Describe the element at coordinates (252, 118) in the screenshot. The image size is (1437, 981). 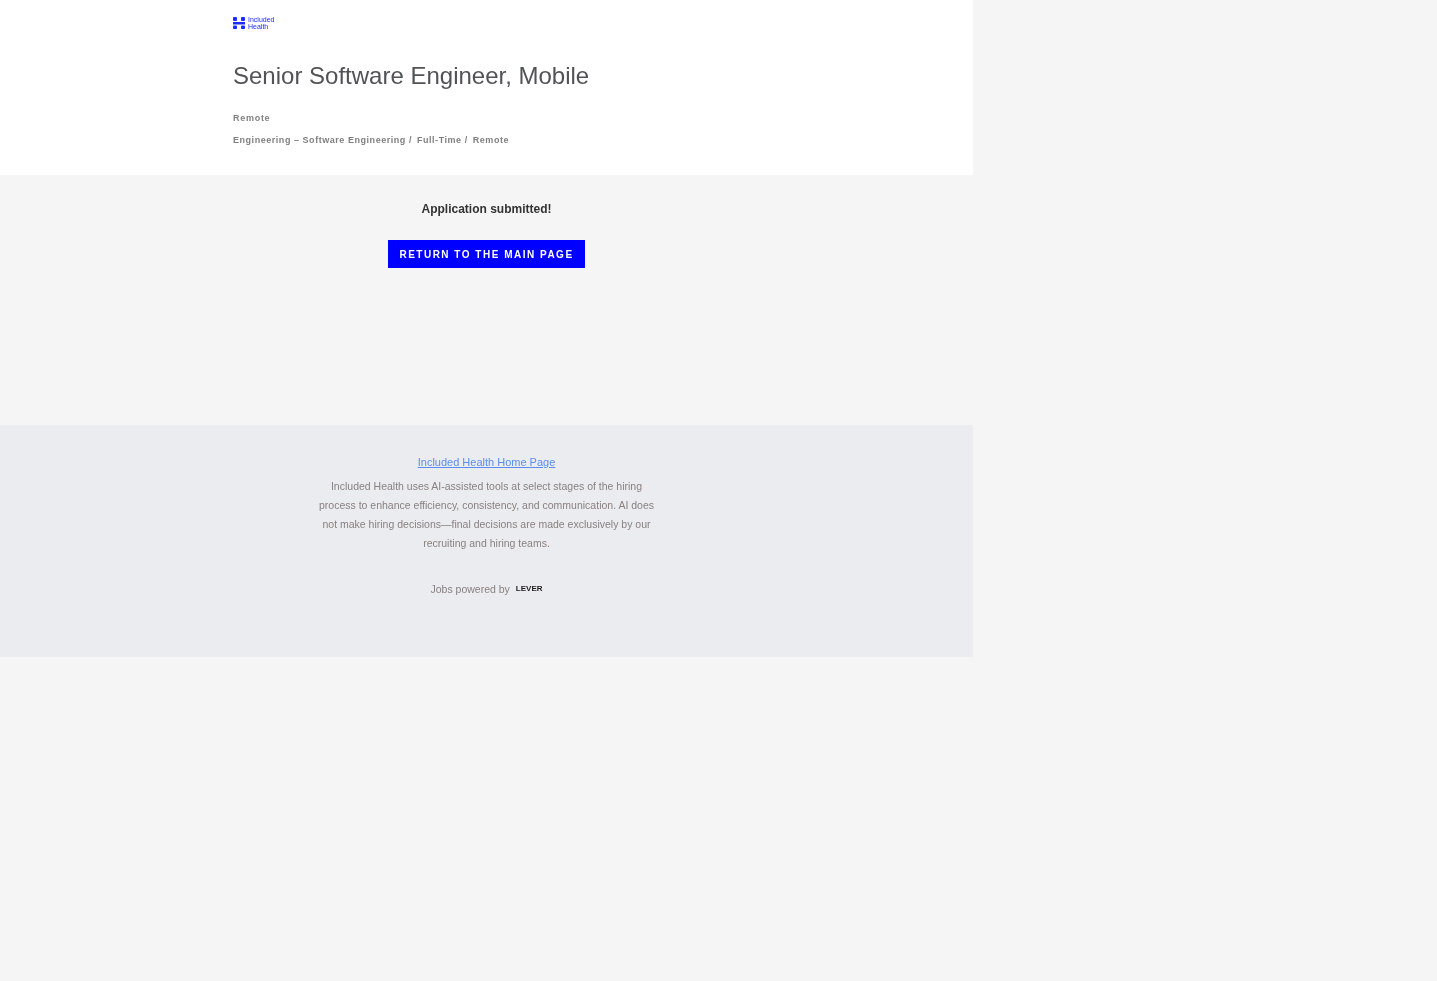
I see `job-location: Remote` at that location.